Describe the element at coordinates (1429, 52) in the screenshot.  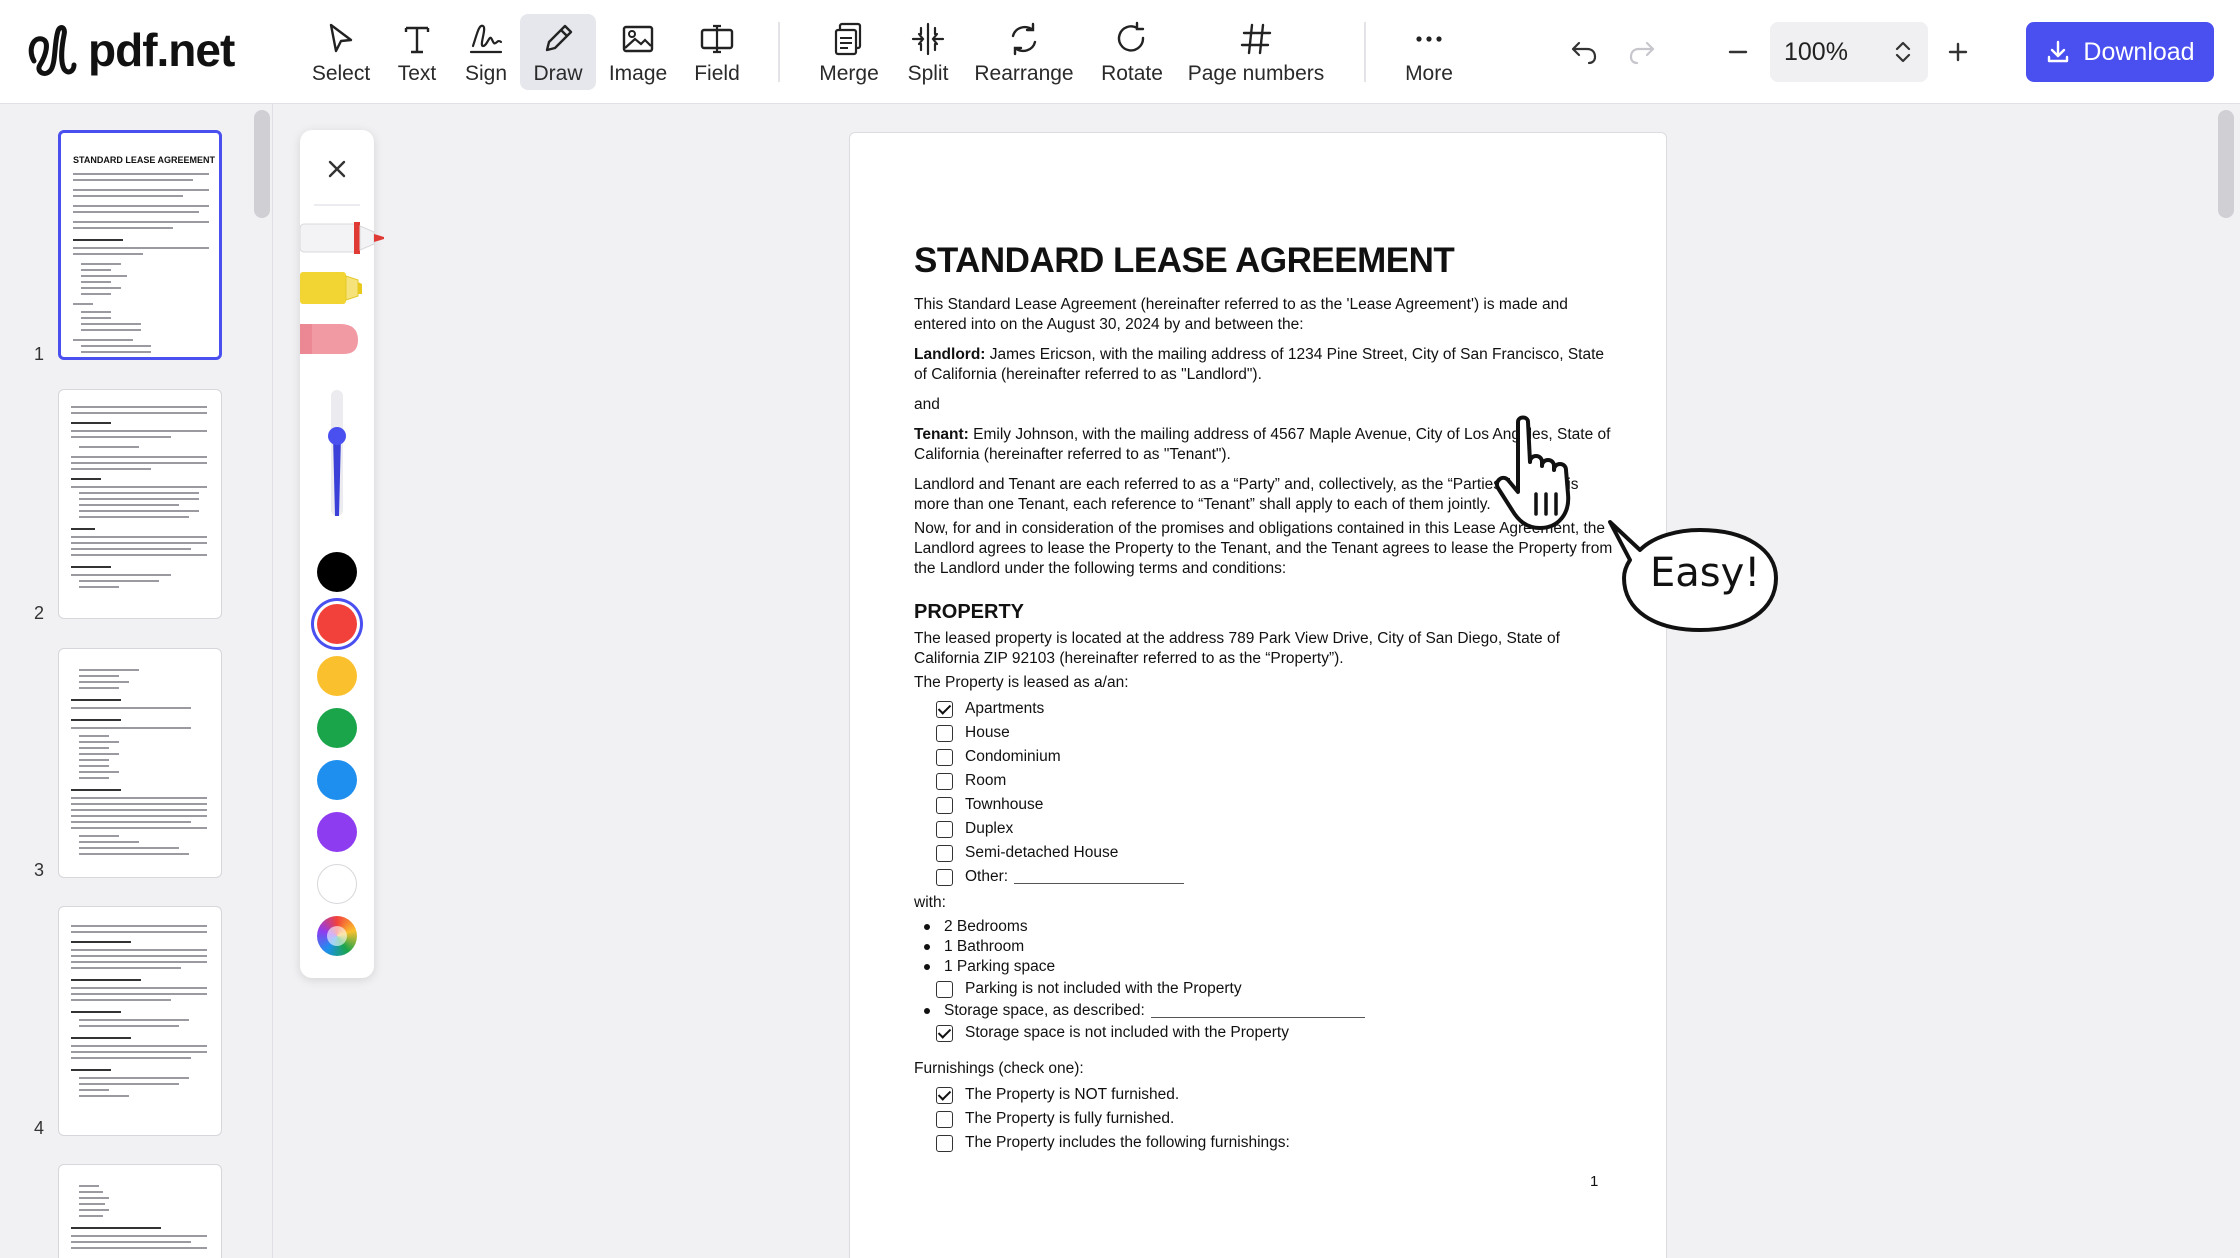
I see `more-button: More` at that location.